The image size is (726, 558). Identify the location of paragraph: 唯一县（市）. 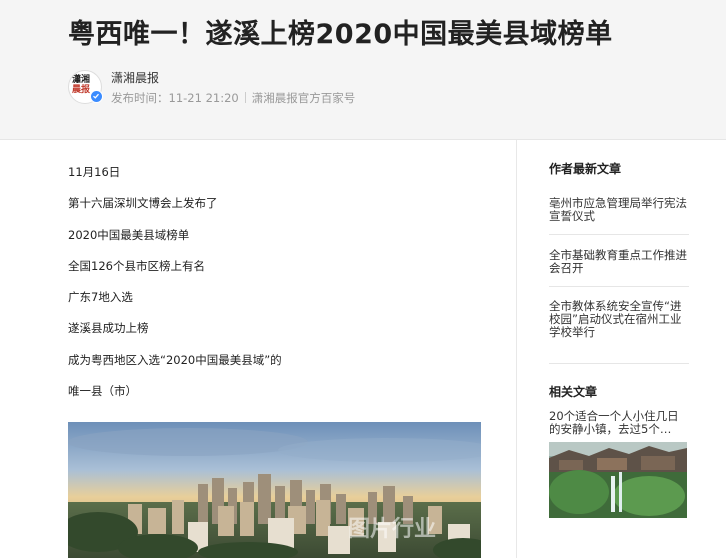
(102, 391).